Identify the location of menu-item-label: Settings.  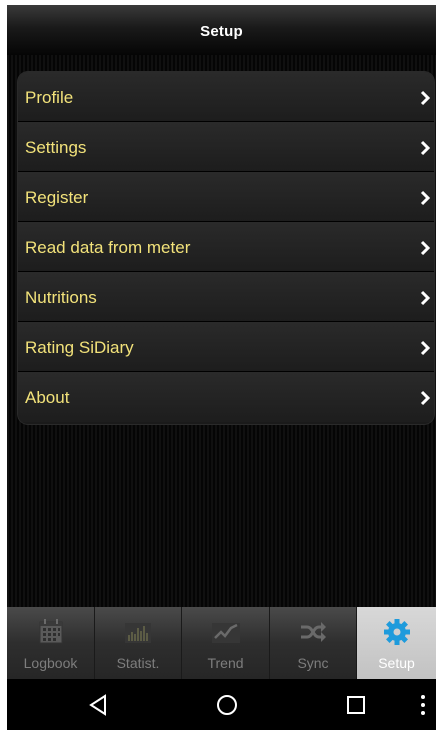
(56, 147).